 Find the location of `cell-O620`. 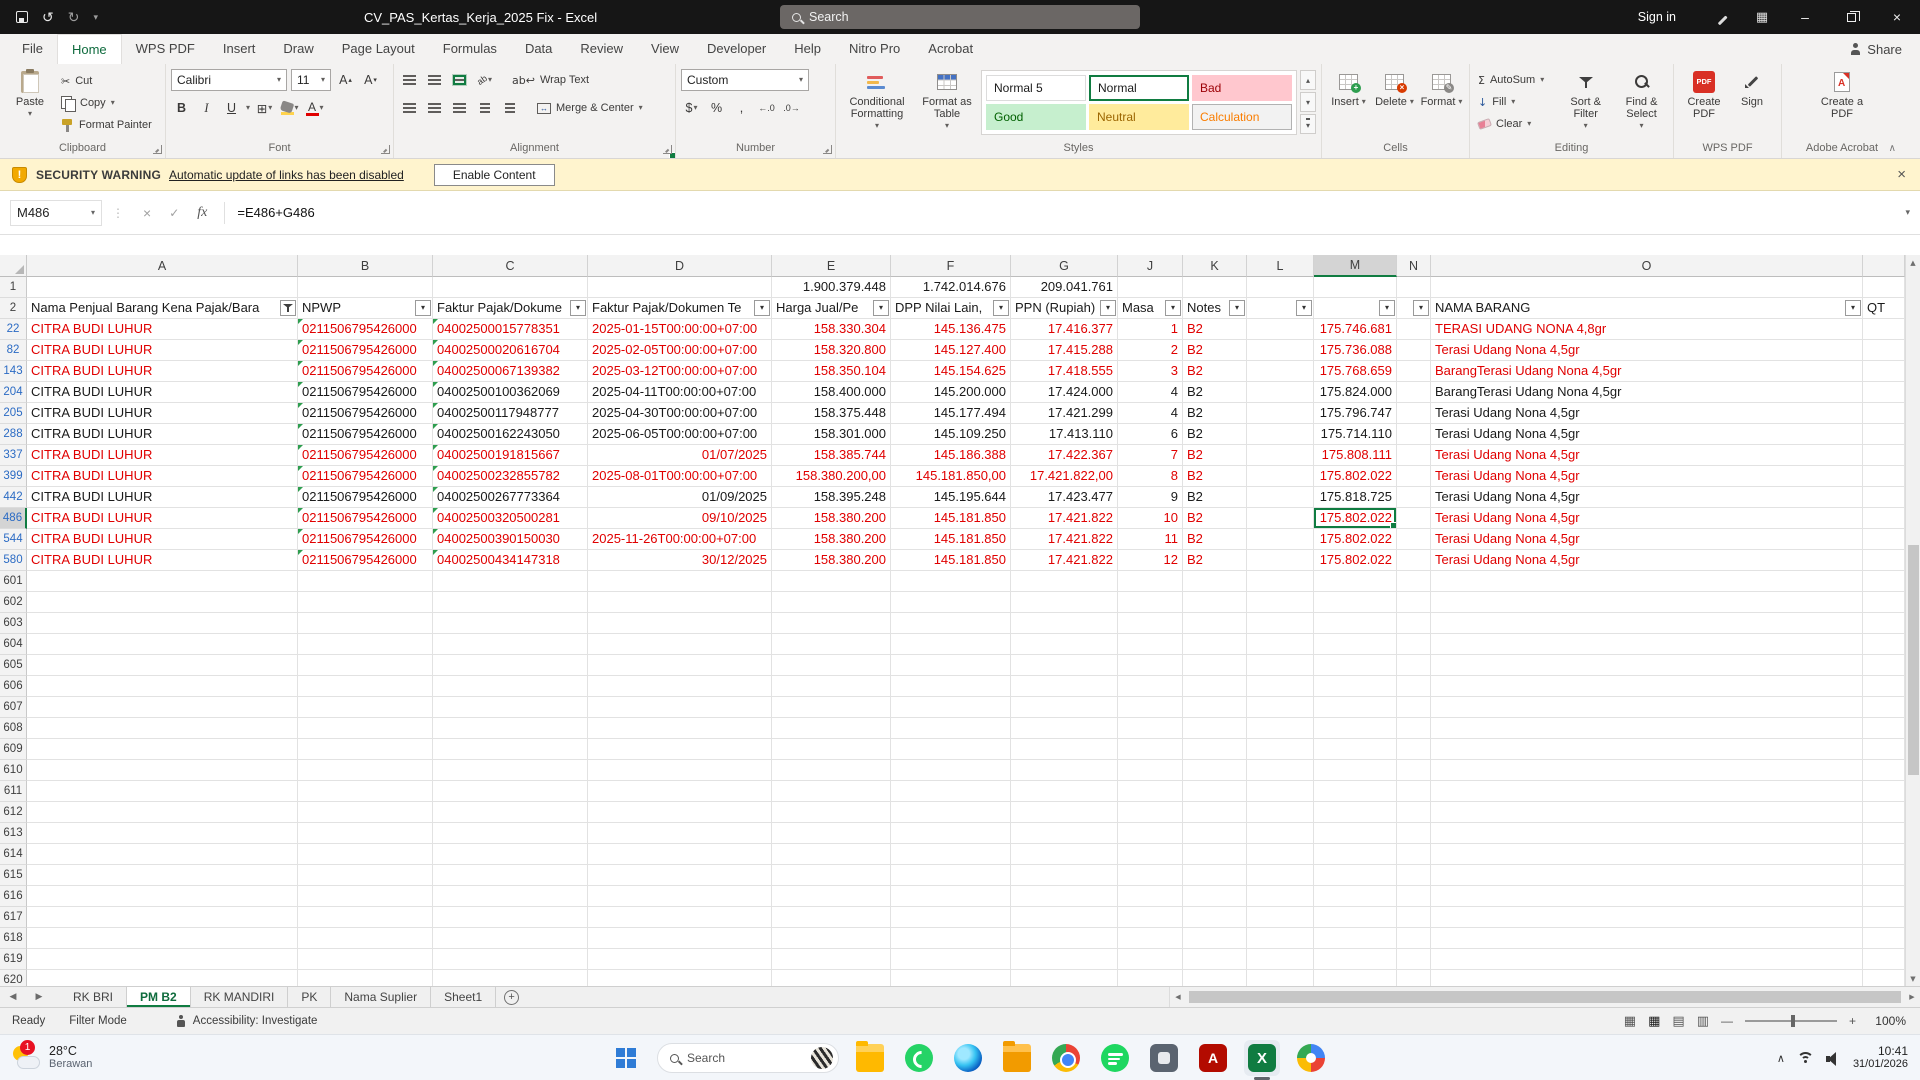

cell-O620 is located at coordinates (1647, 978).